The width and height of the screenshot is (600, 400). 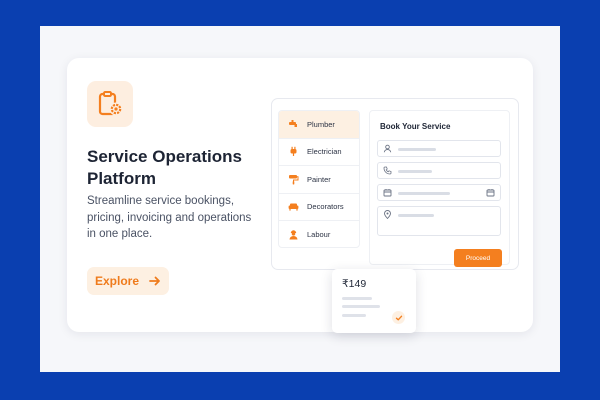 I want to click on logo-tile, so click(x=110, y=104).